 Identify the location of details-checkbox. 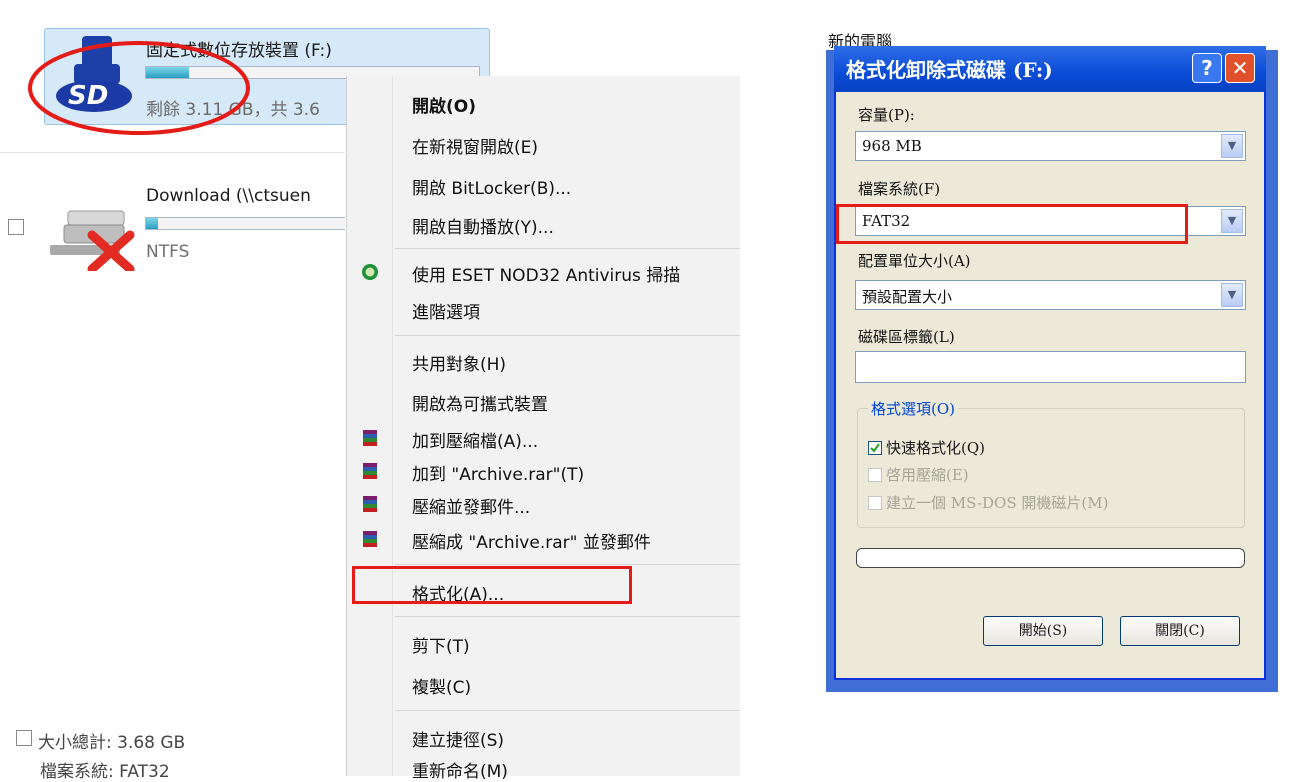
(24, 738).